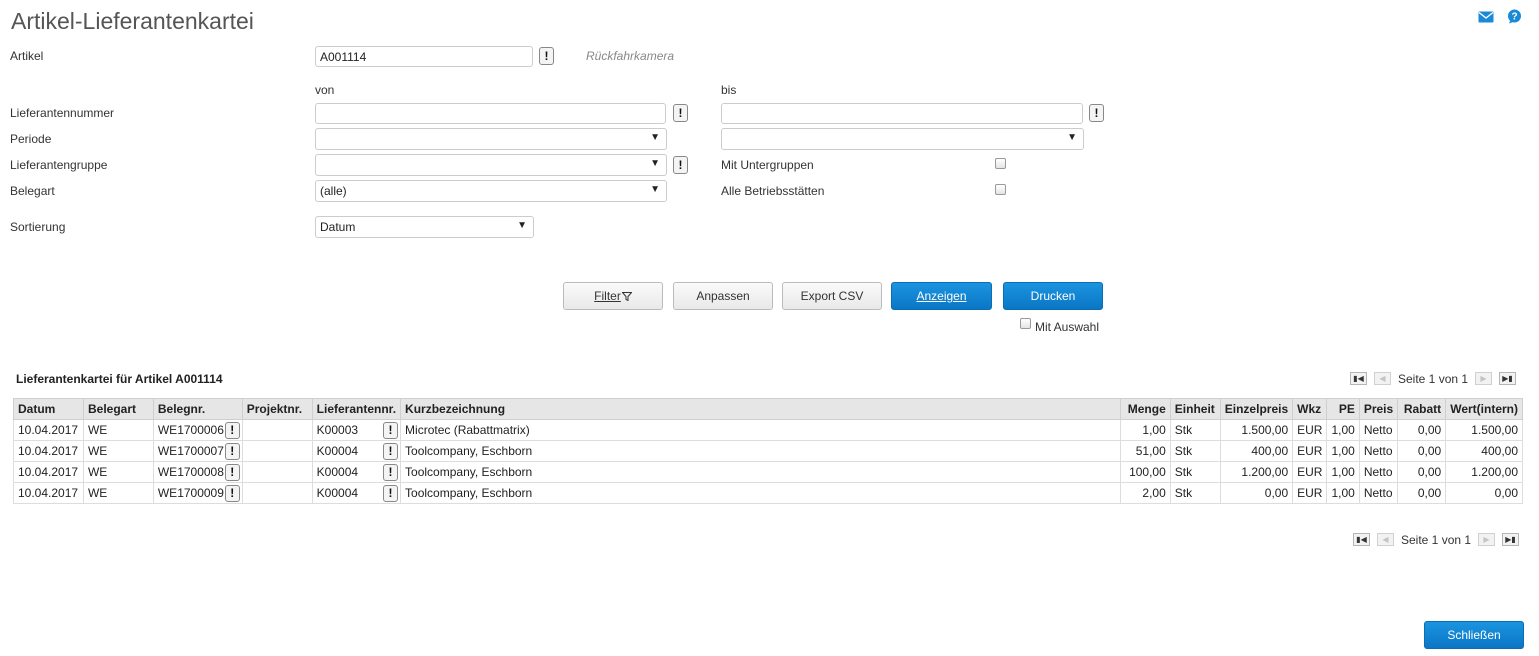 The image size is (1539, 656). What do you see at coordinates (356, 493) in the screenshot?
I see `cell-lieferantennr: K00004!` at bounding box center [356, 493].